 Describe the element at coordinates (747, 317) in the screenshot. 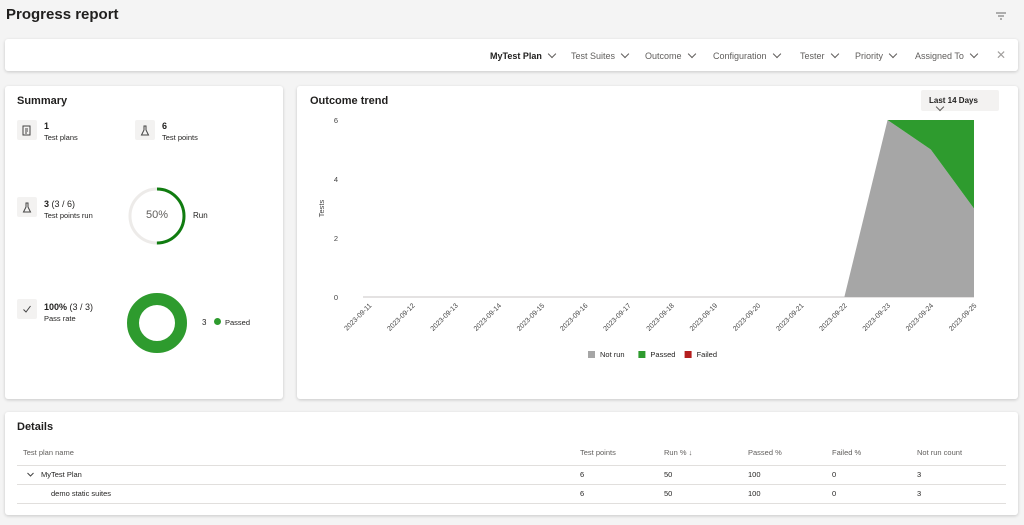

I see `x-tick-label: 2023-09-20` at that location.